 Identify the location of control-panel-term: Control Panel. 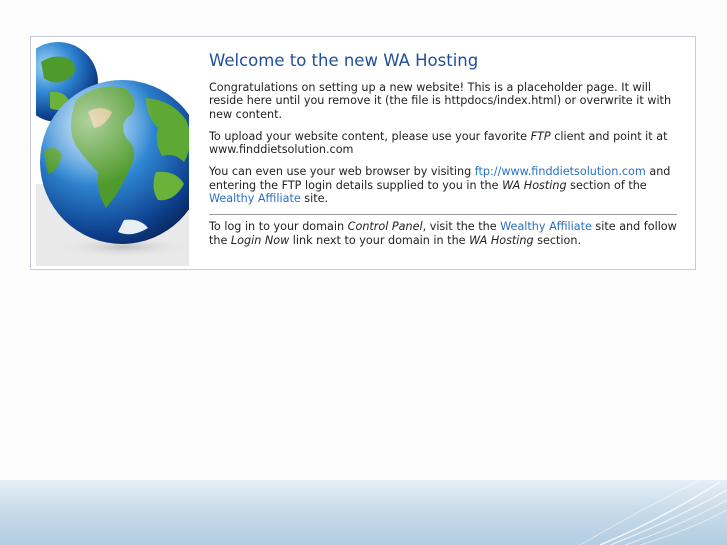
(385, 227).